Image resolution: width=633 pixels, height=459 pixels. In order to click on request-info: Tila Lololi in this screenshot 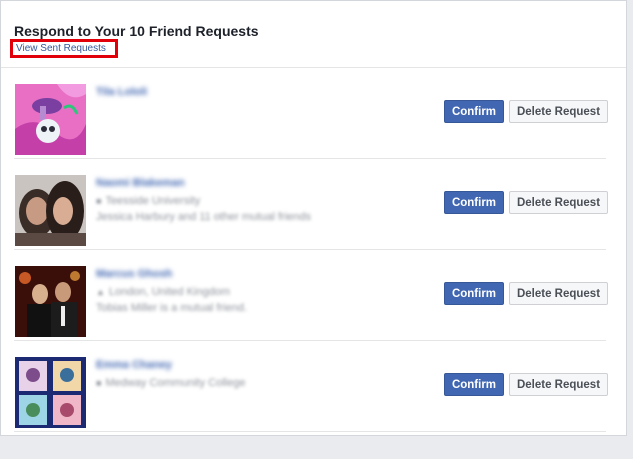, I will do `click(121, 94)`.